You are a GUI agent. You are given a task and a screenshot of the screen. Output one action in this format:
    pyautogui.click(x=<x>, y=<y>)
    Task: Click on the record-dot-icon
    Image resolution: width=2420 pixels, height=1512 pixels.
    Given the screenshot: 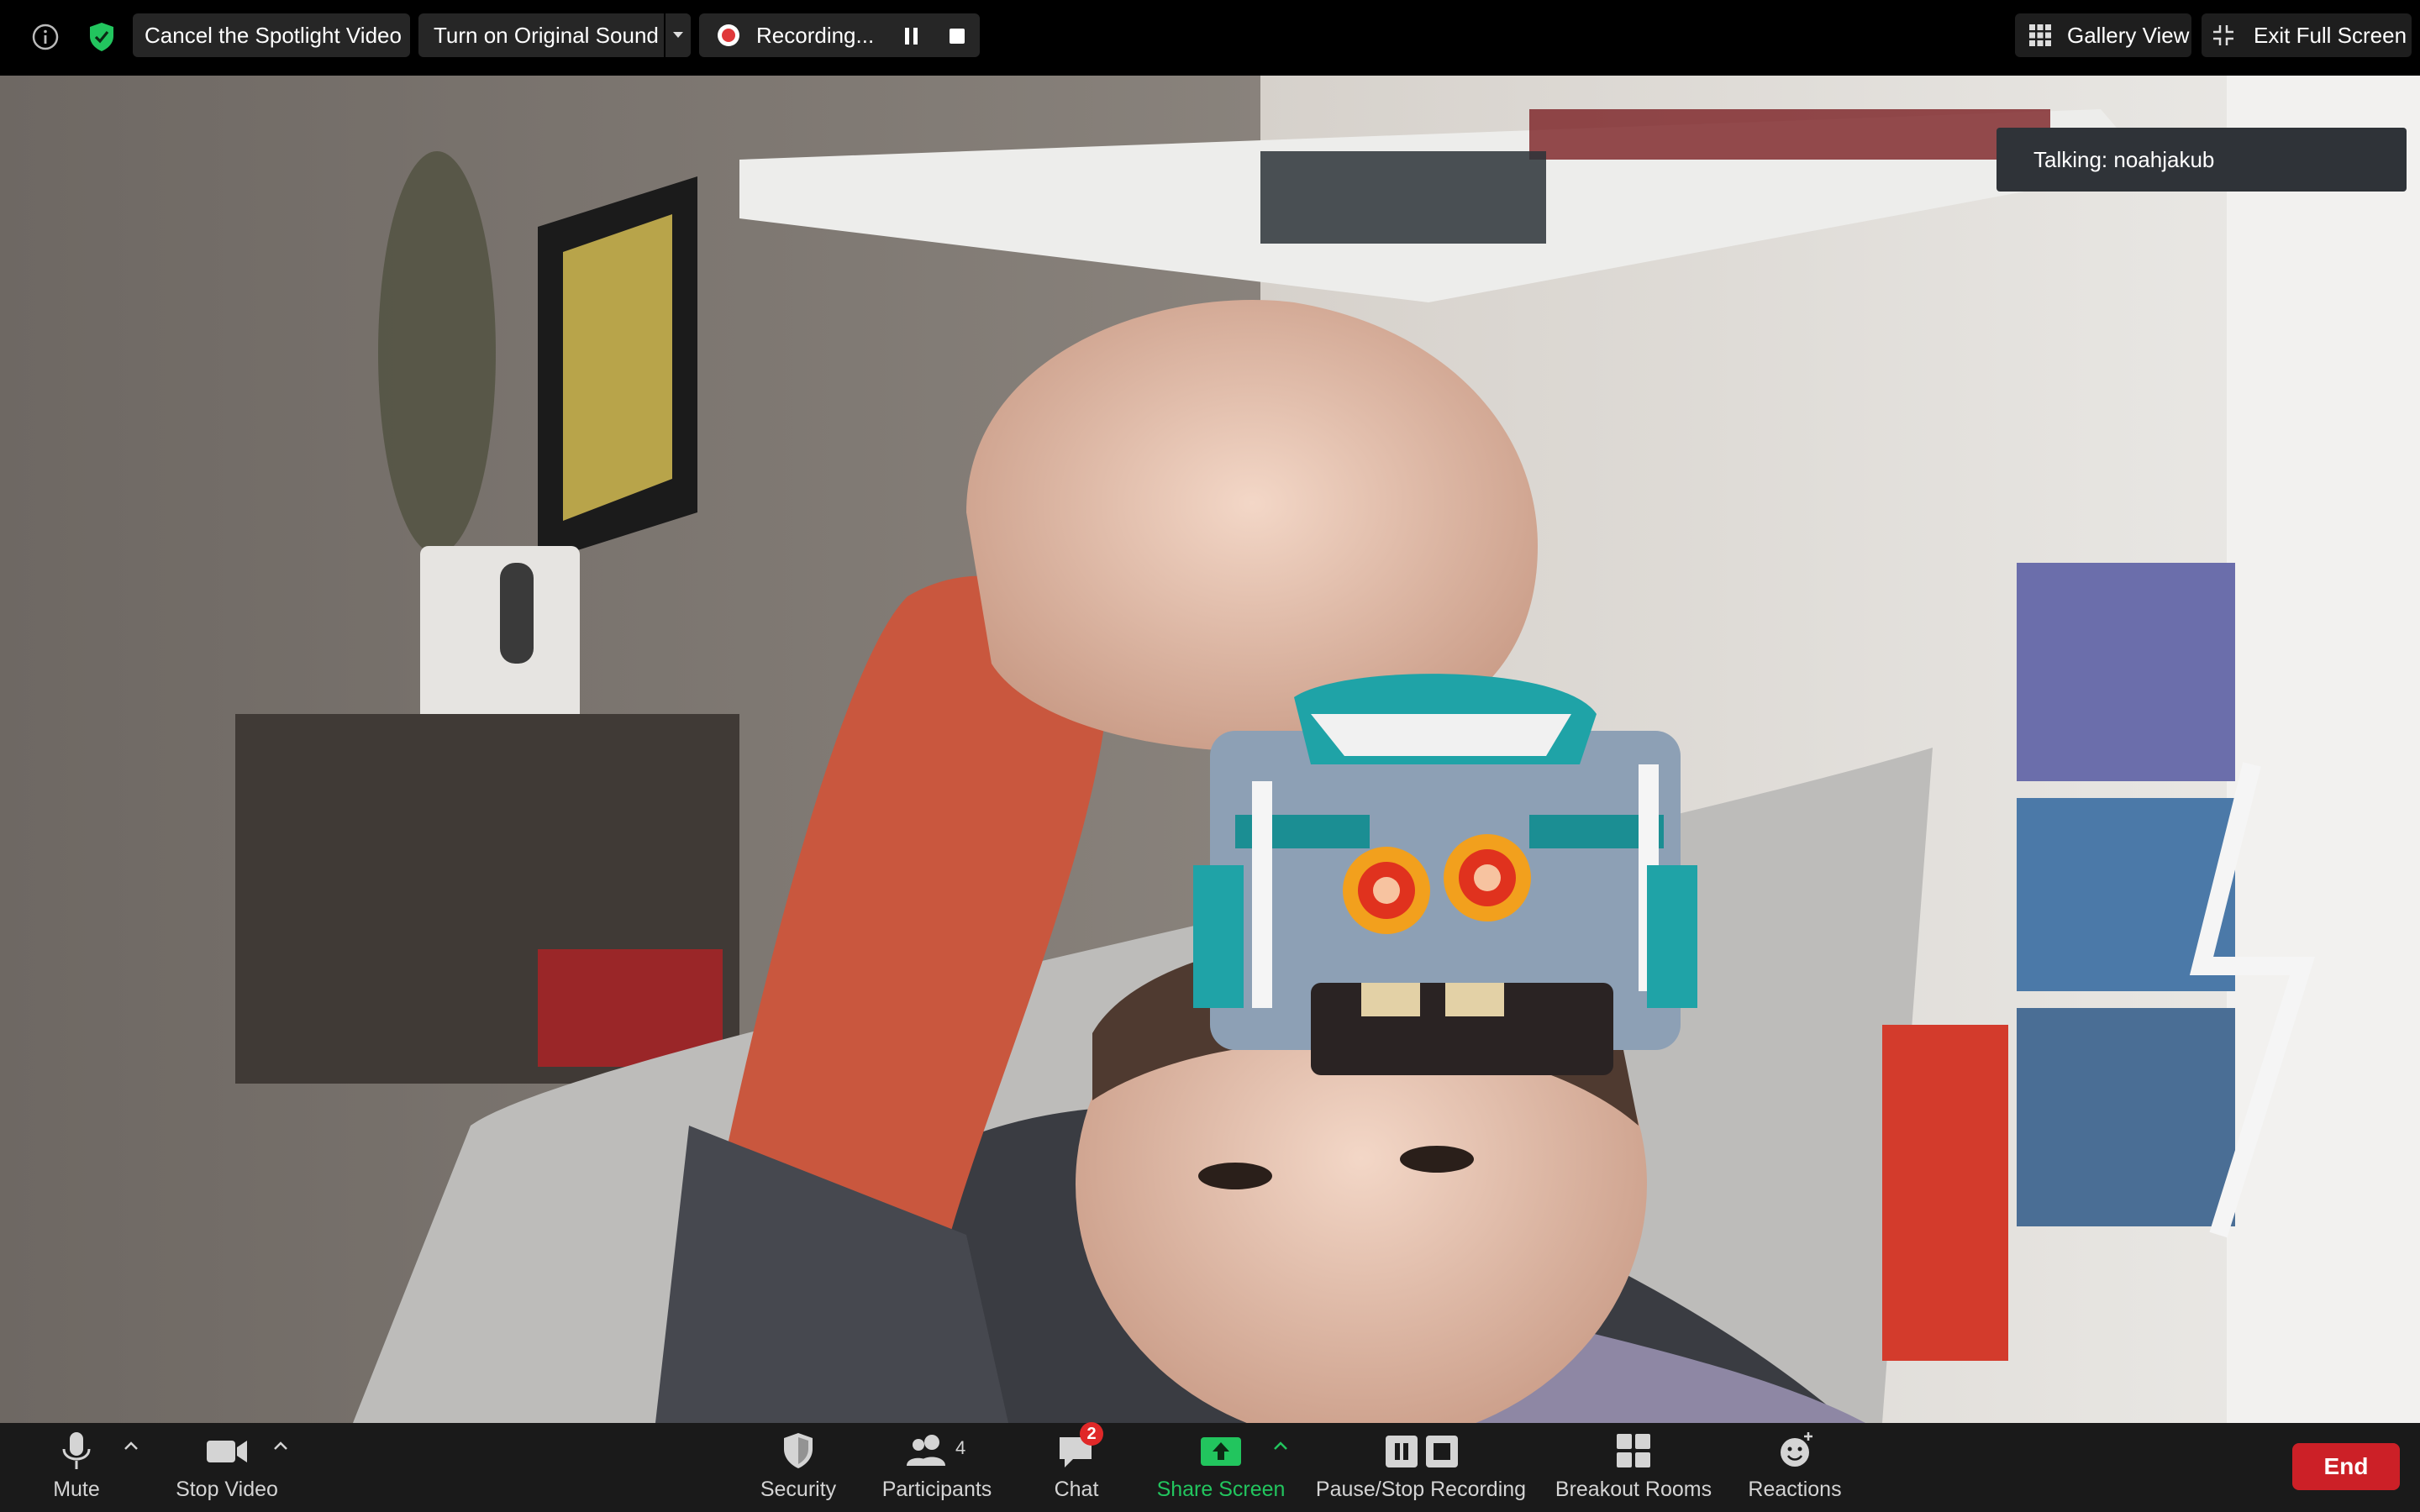 What is the action you would take?
    pyautogui.click(x=728, y=35)
    